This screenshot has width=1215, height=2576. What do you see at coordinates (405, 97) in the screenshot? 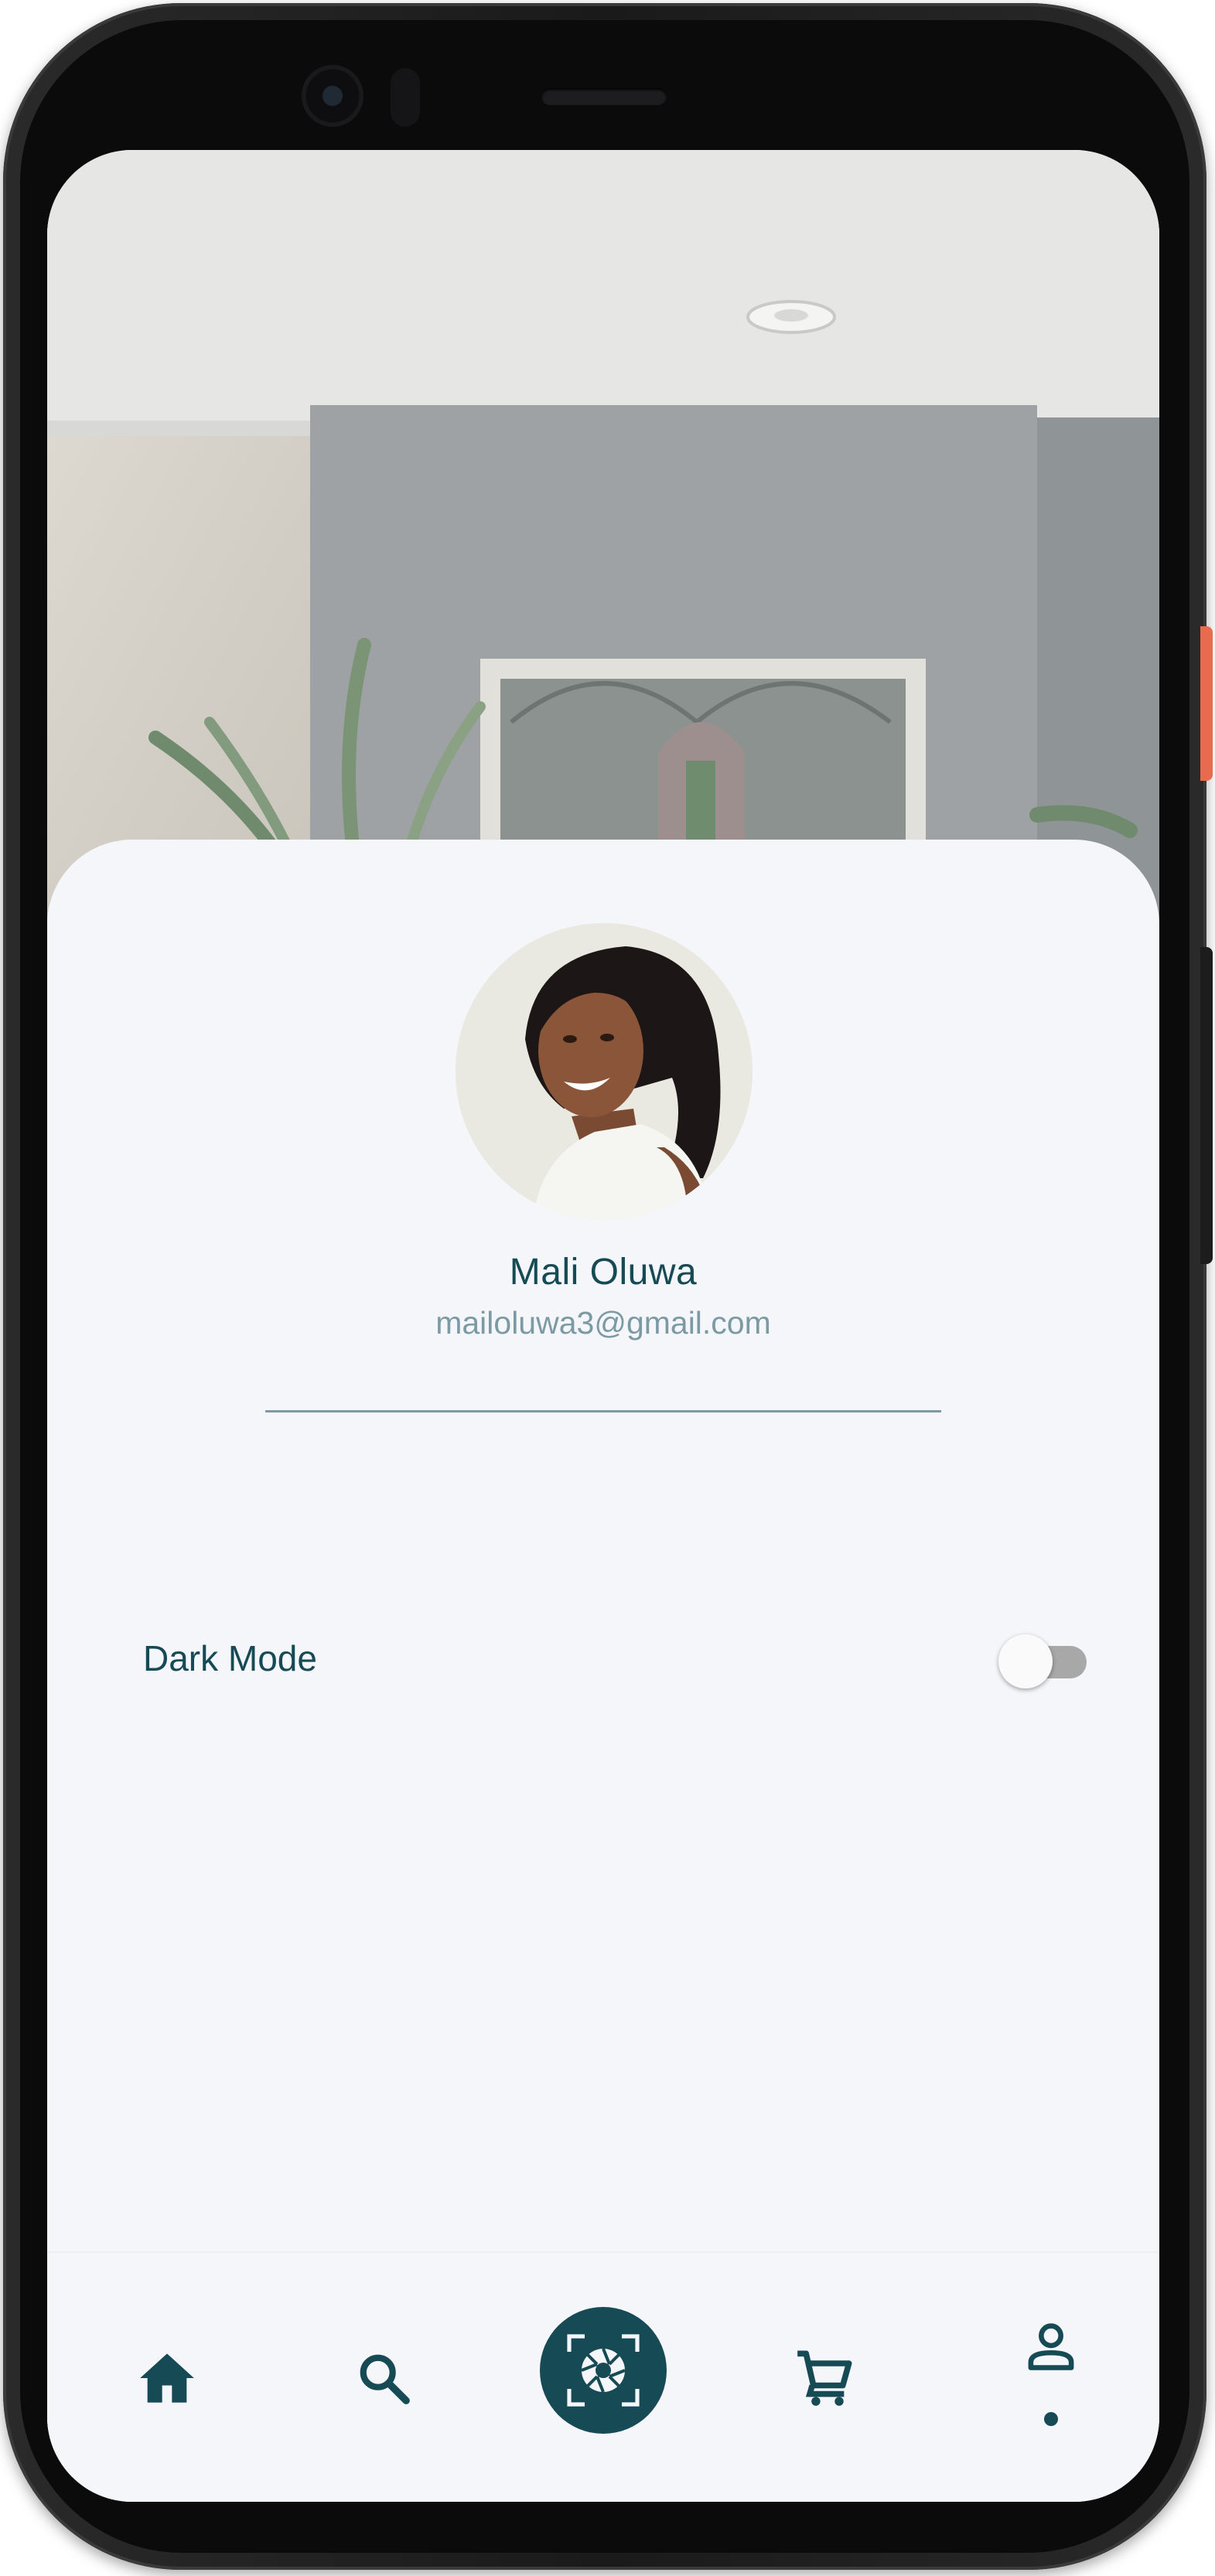
I see `proximity-sensor` at bounding box center [405, 97].